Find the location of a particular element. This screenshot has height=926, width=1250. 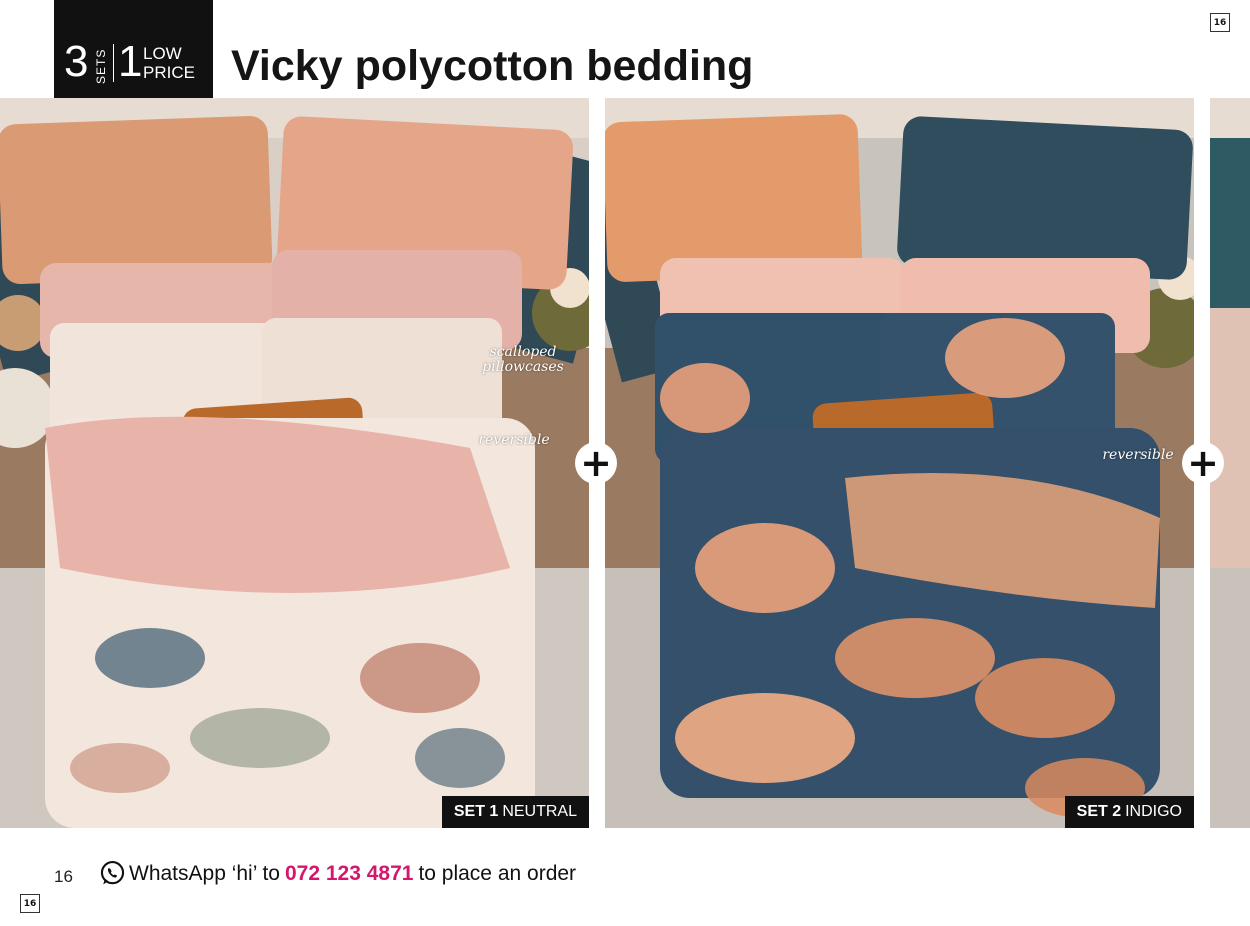

badge-price-word: PRICE is located at coordinates (169, 72).